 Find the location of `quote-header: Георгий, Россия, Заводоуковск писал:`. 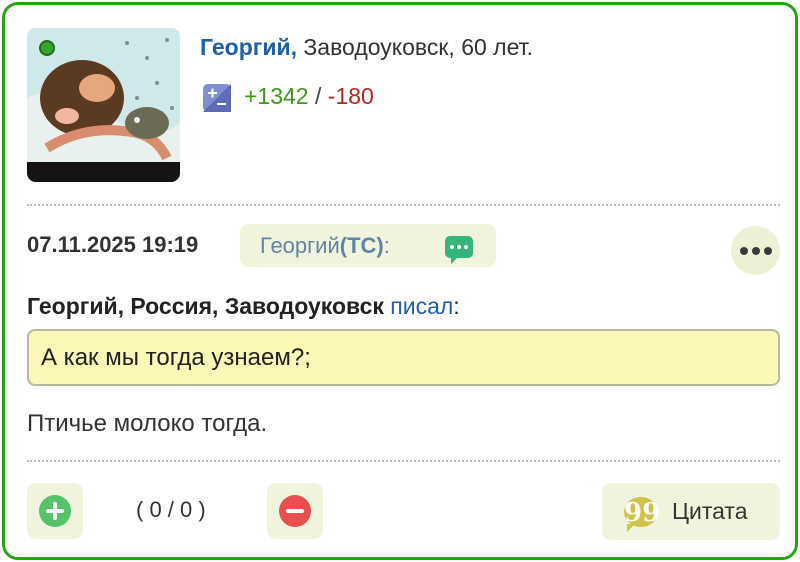

quote-header: Георгий, Россия, Заводоуковск писал: is located at coordinates (243, 306).